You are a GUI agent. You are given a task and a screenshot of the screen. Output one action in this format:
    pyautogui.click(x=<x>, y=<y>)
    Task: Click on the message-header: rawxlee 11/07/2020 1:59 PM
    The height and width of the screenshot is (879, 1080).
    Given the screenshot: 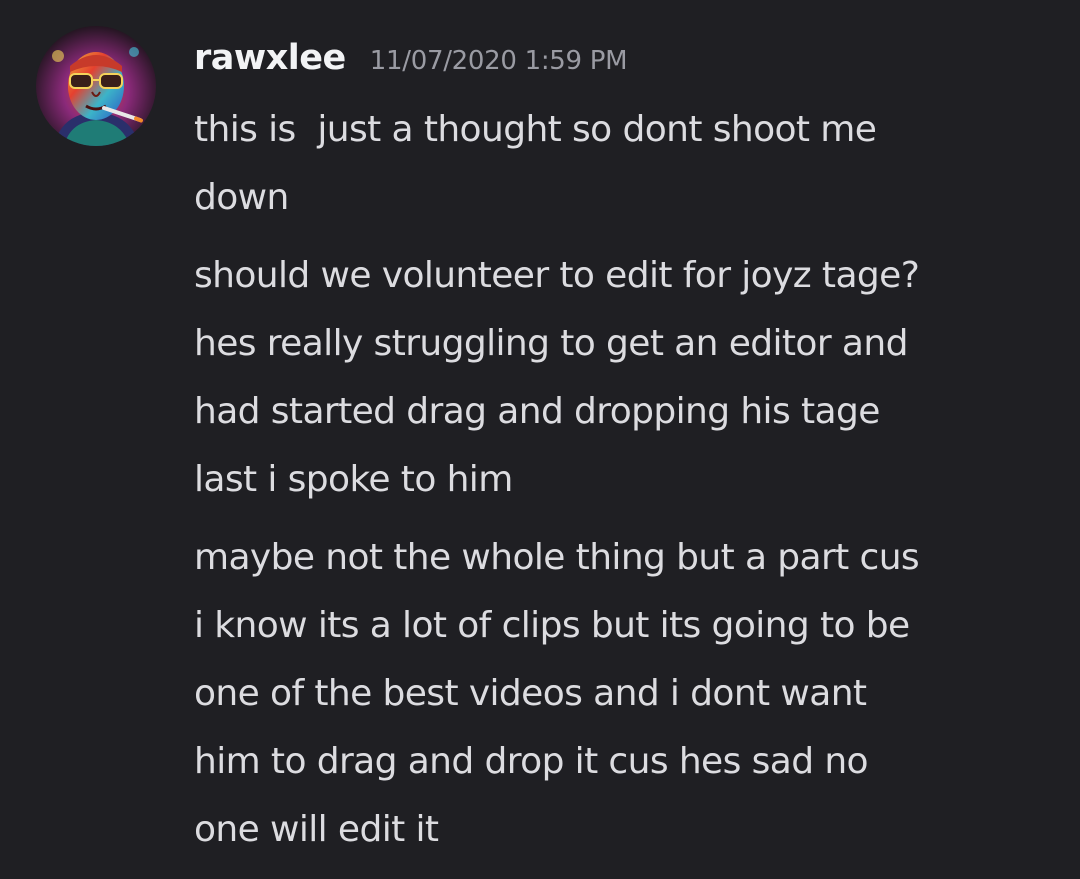 What is the action you would take?
    pyautogui.click(x=411, y=62)
    